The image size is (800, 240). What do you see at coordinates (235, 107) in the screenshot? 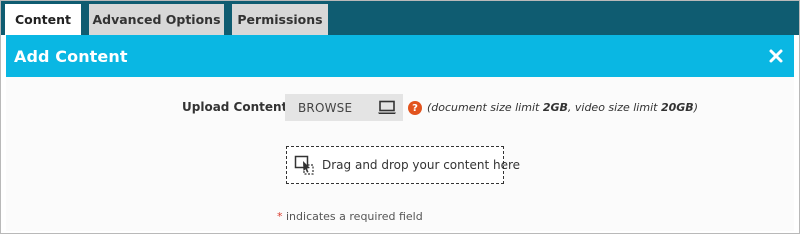
I see `upload-content-label-text: Upload Content` at bounding box center [235, 107].